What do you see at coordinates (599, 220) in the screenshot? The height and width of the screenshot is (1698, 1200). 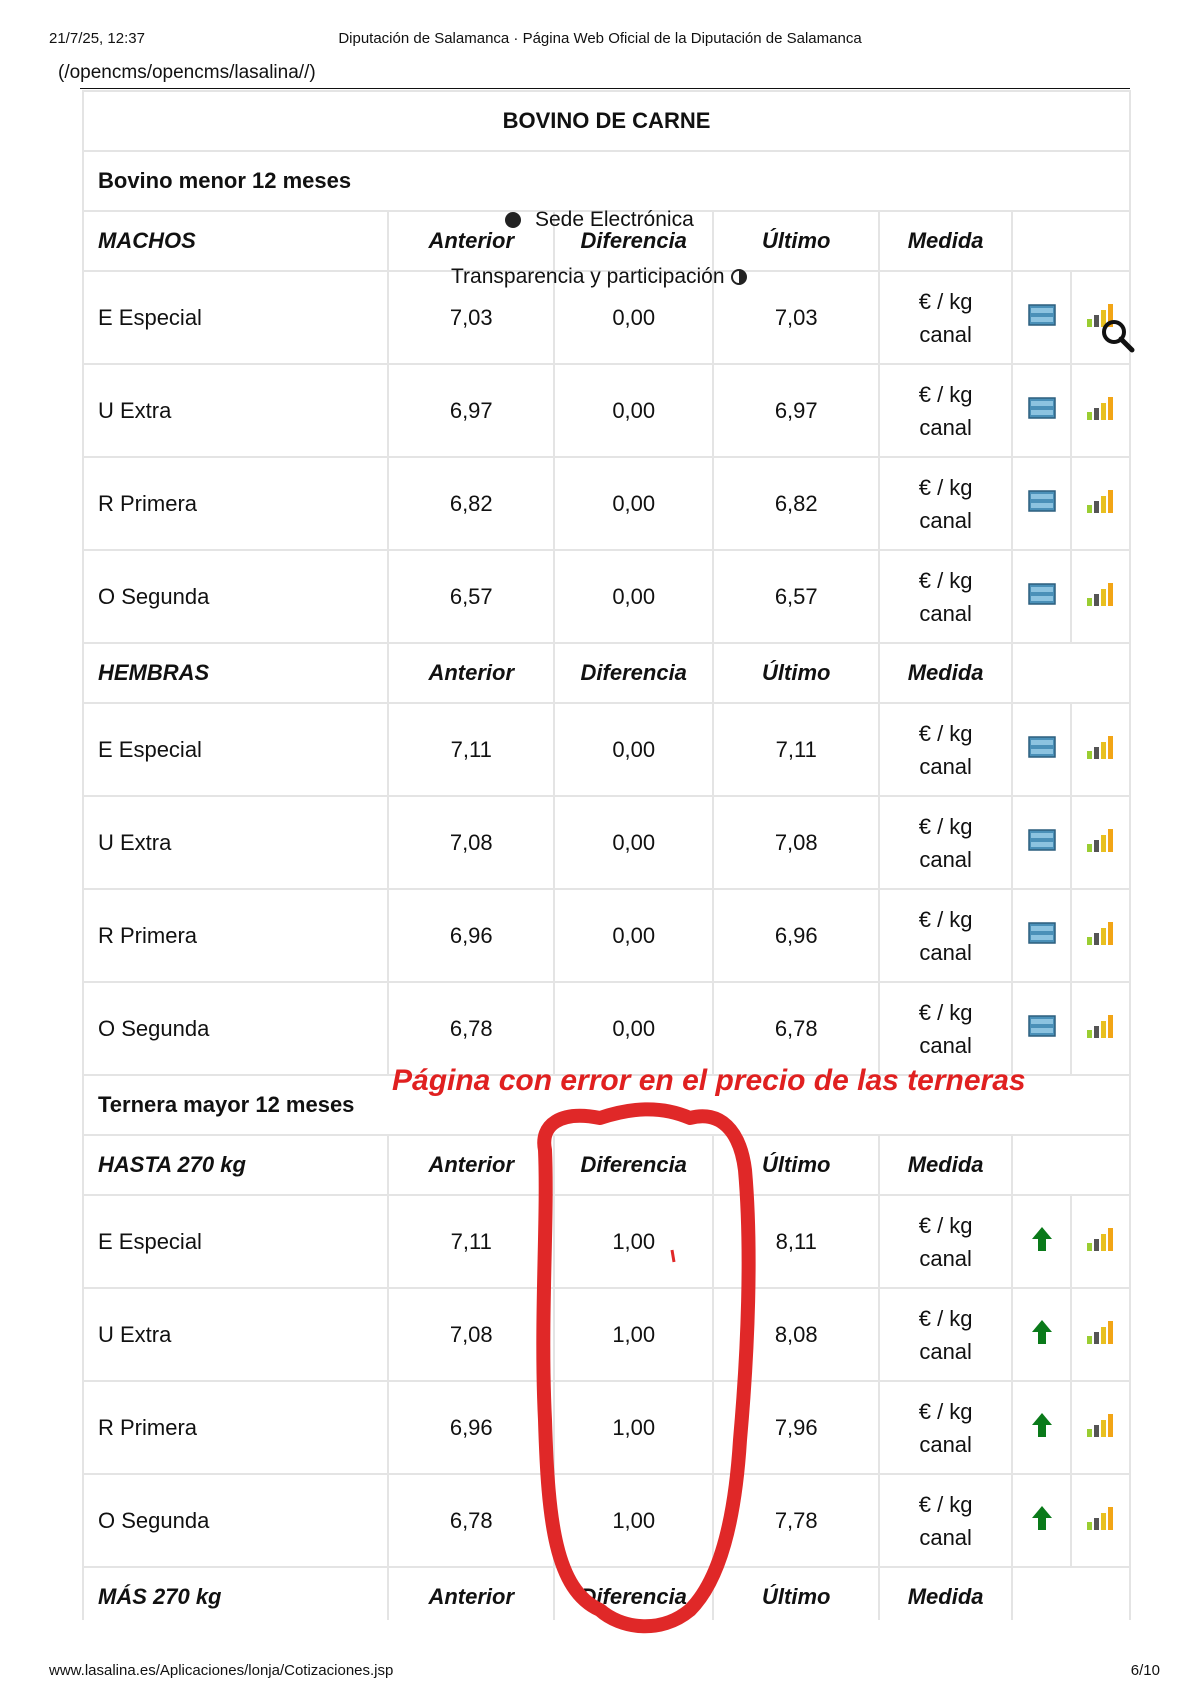 I see `sede-electronica-link: Sede Electrónica` at bounding box center [599, 220].